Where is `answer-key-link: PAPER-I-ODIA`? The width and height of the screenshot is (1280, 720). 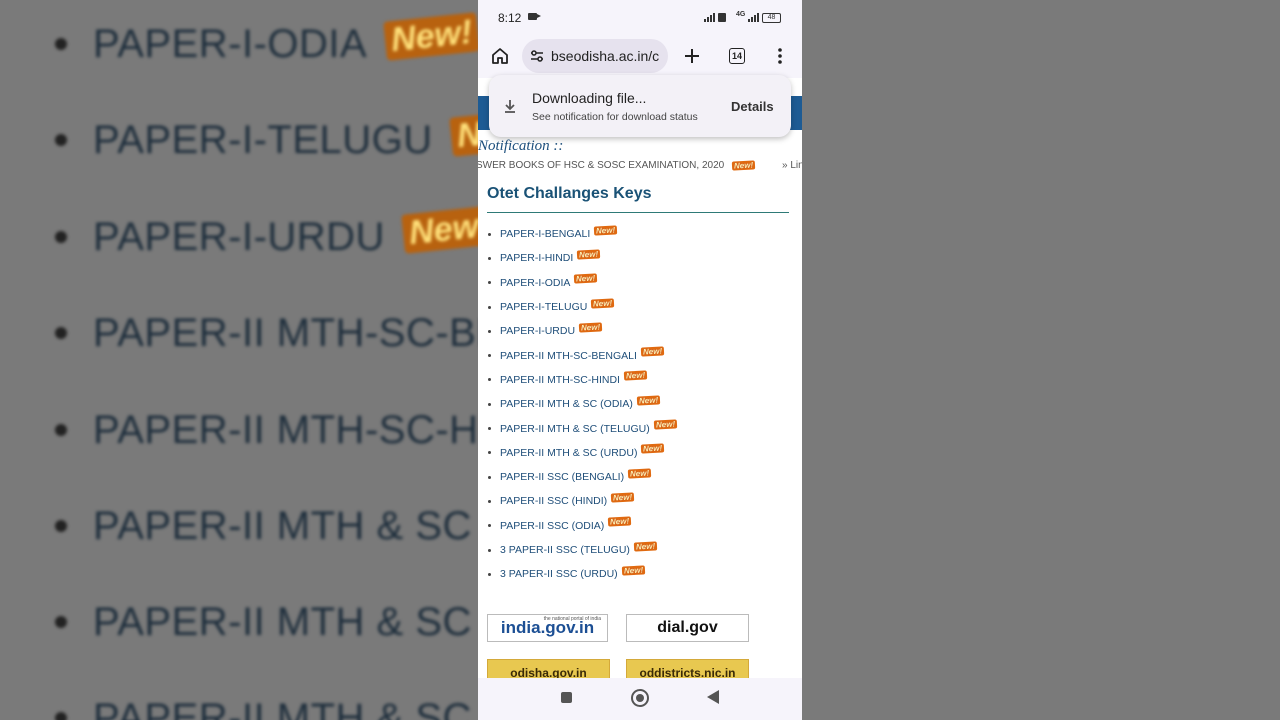
answer-key-link: PAPER-I-ODIA is located at coordinates (535, 283).